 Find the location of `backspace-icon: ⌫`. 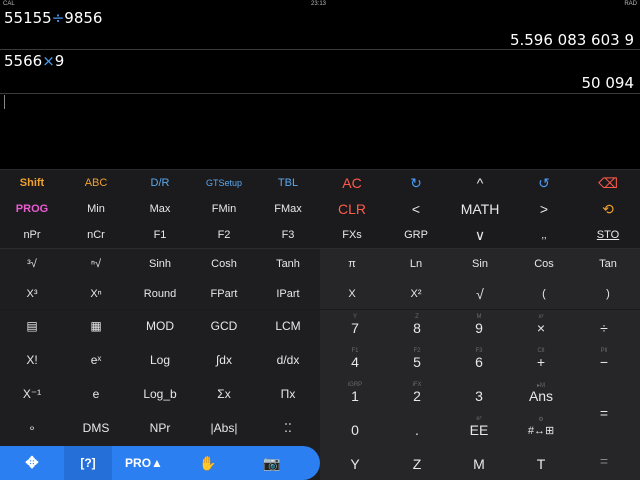

backspace-icon: ⌫ is located at coordinates (608, 183).